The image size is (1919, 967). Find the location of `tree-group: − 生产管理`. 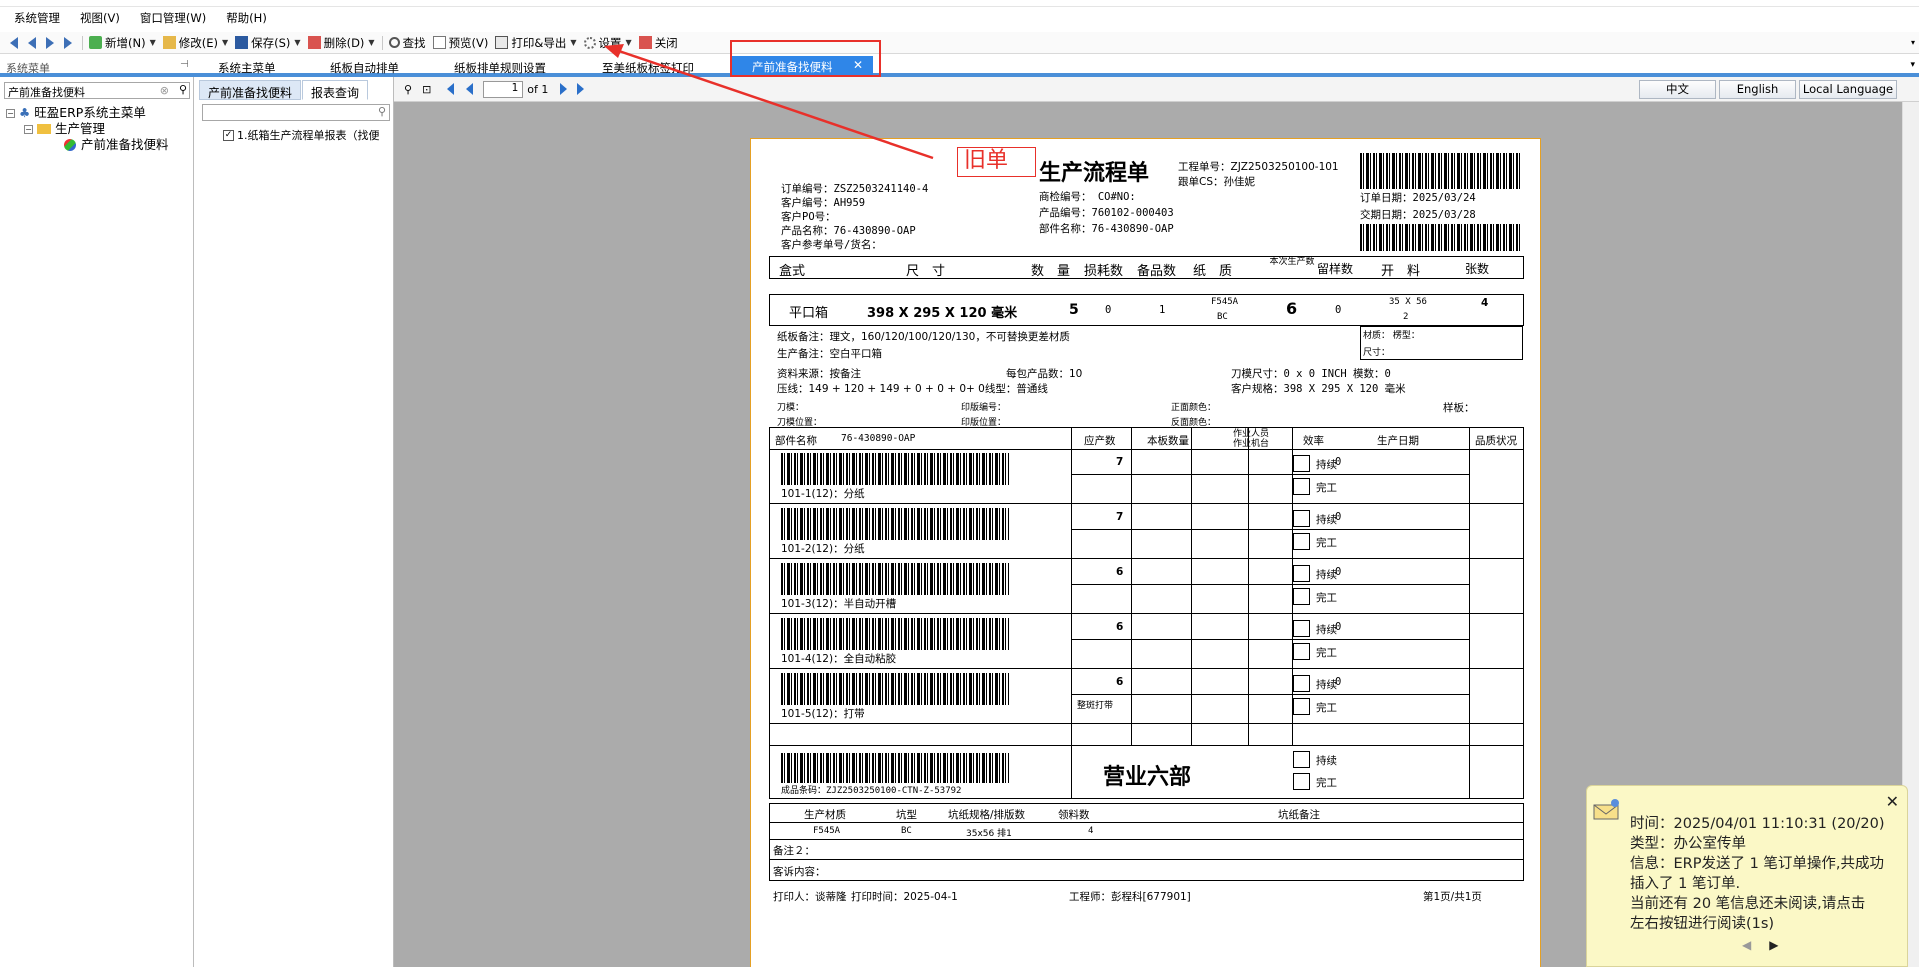

tree-group: − 生产管理 is located at coordinates (87, 129).